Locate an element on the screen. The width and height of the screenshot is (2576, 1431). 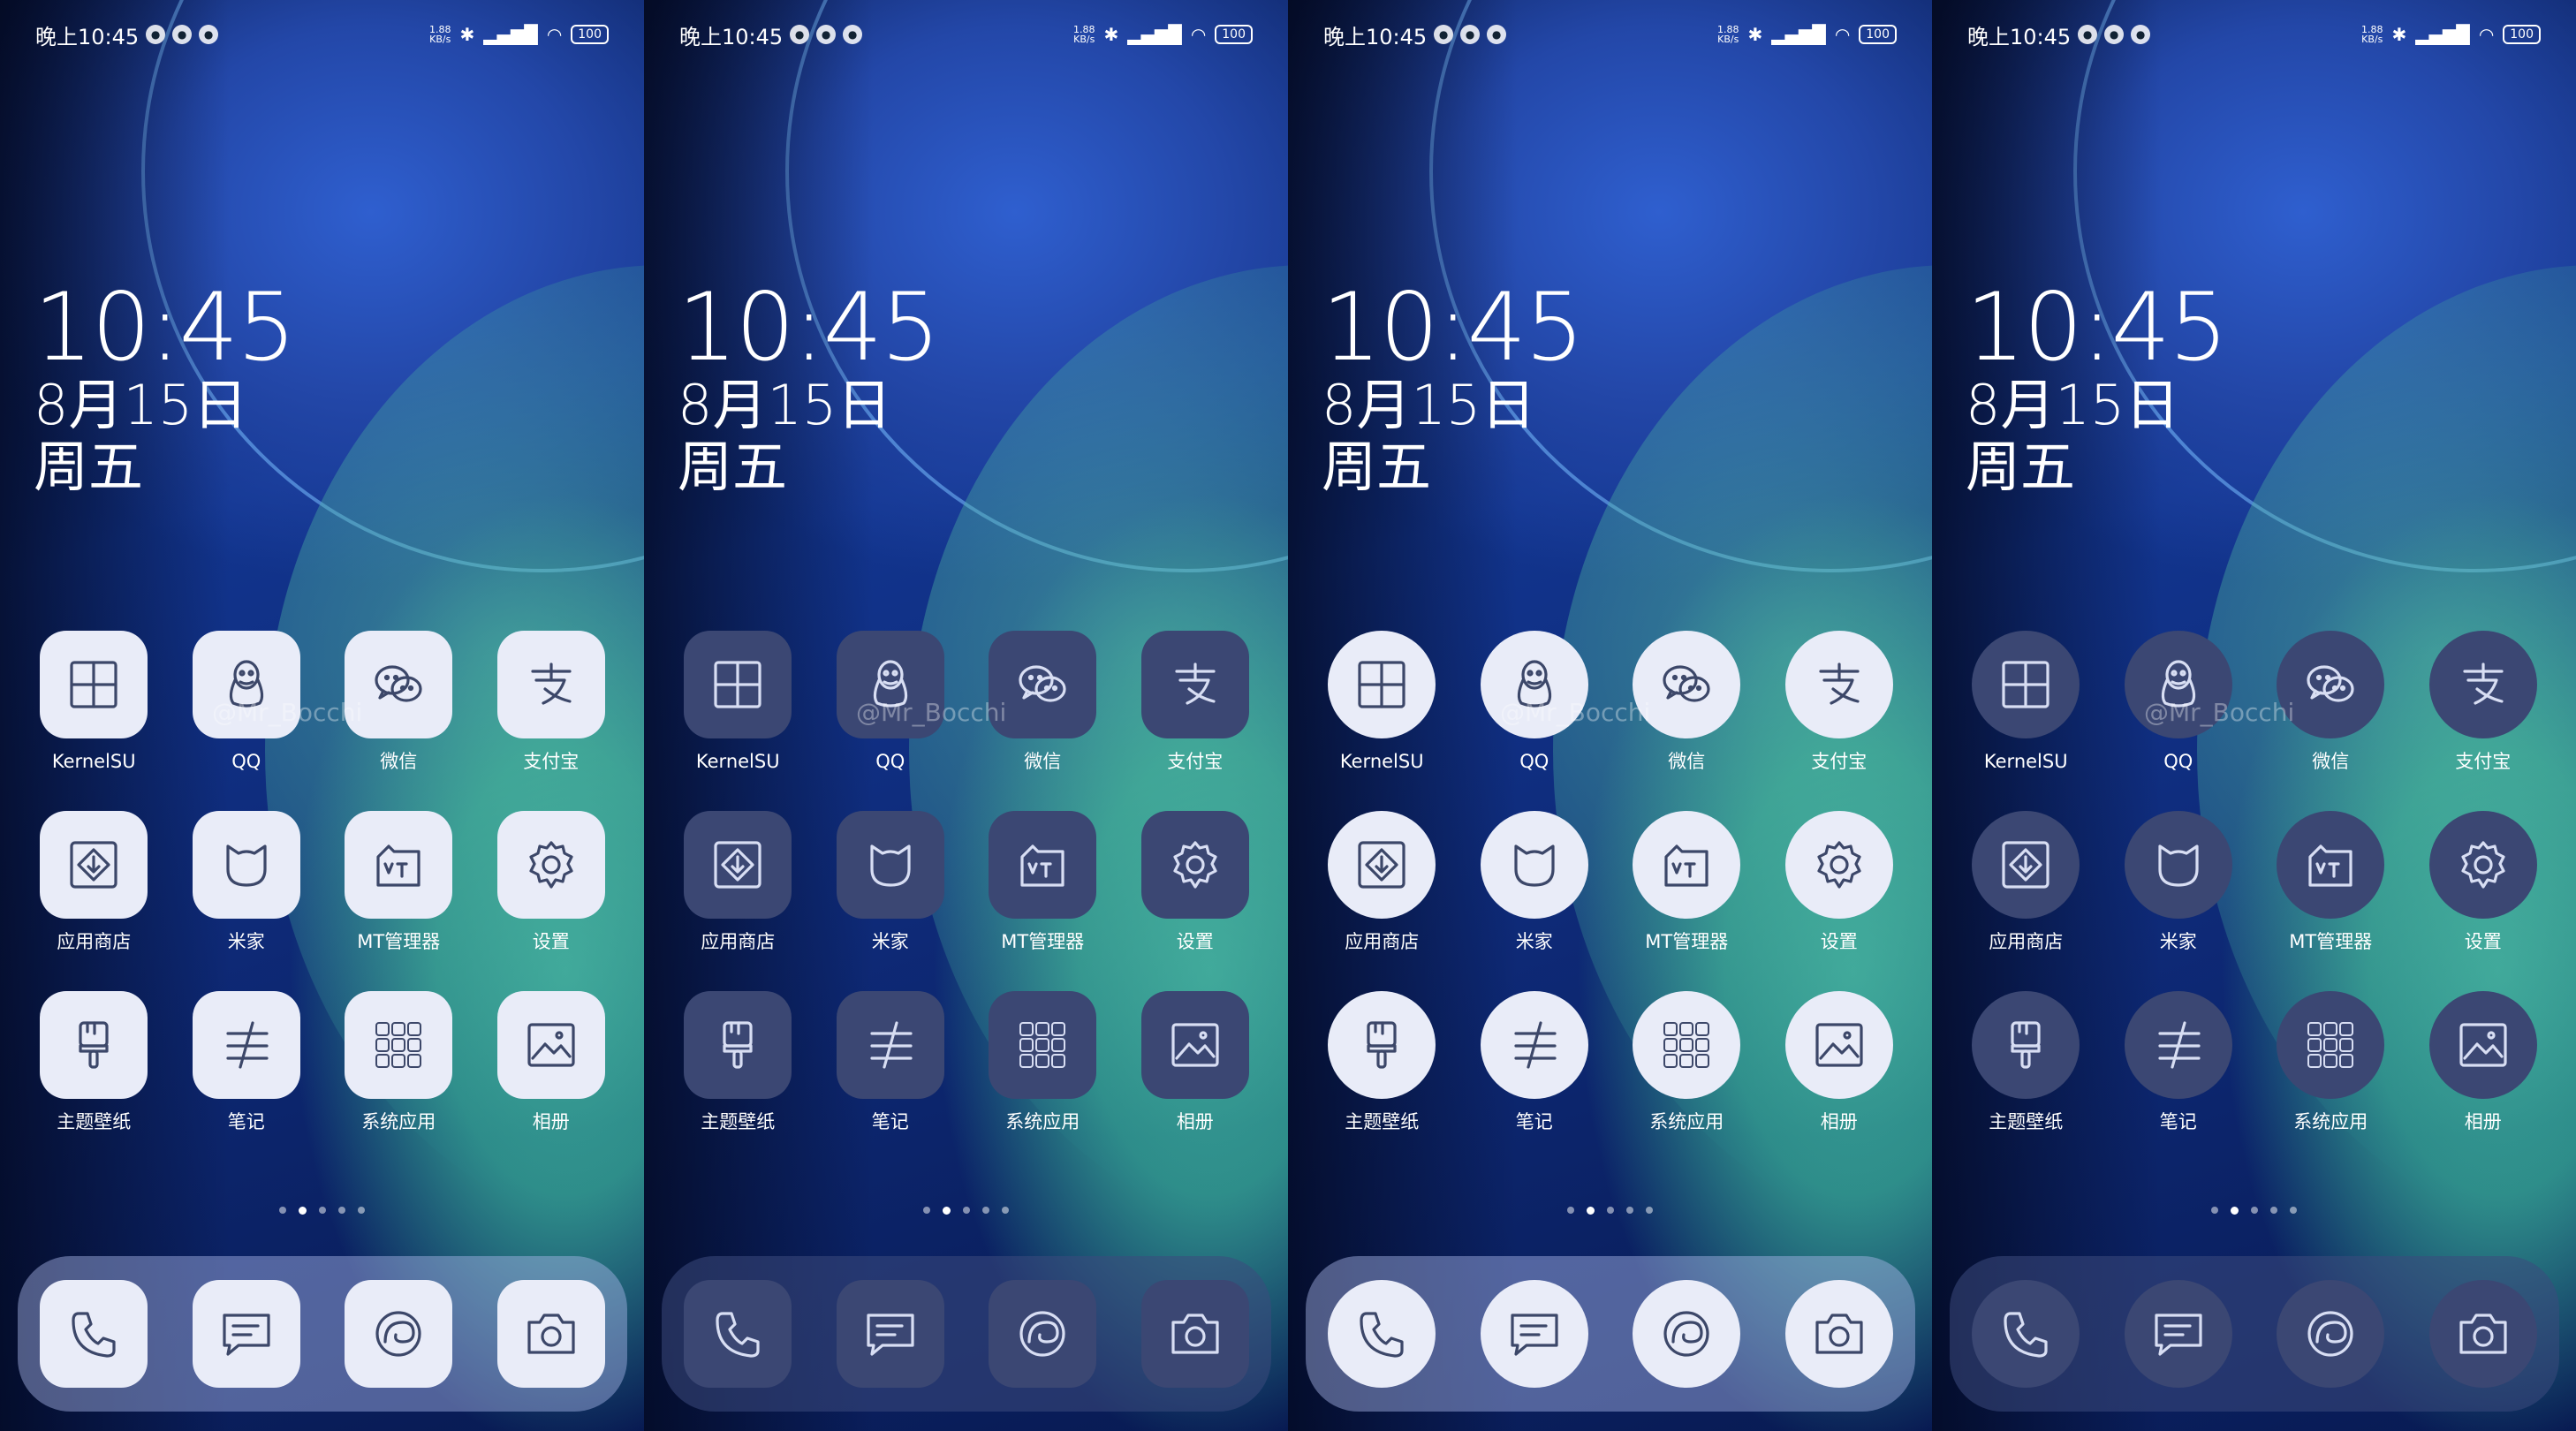
brush-icon is located at coordinates (738, 1045).